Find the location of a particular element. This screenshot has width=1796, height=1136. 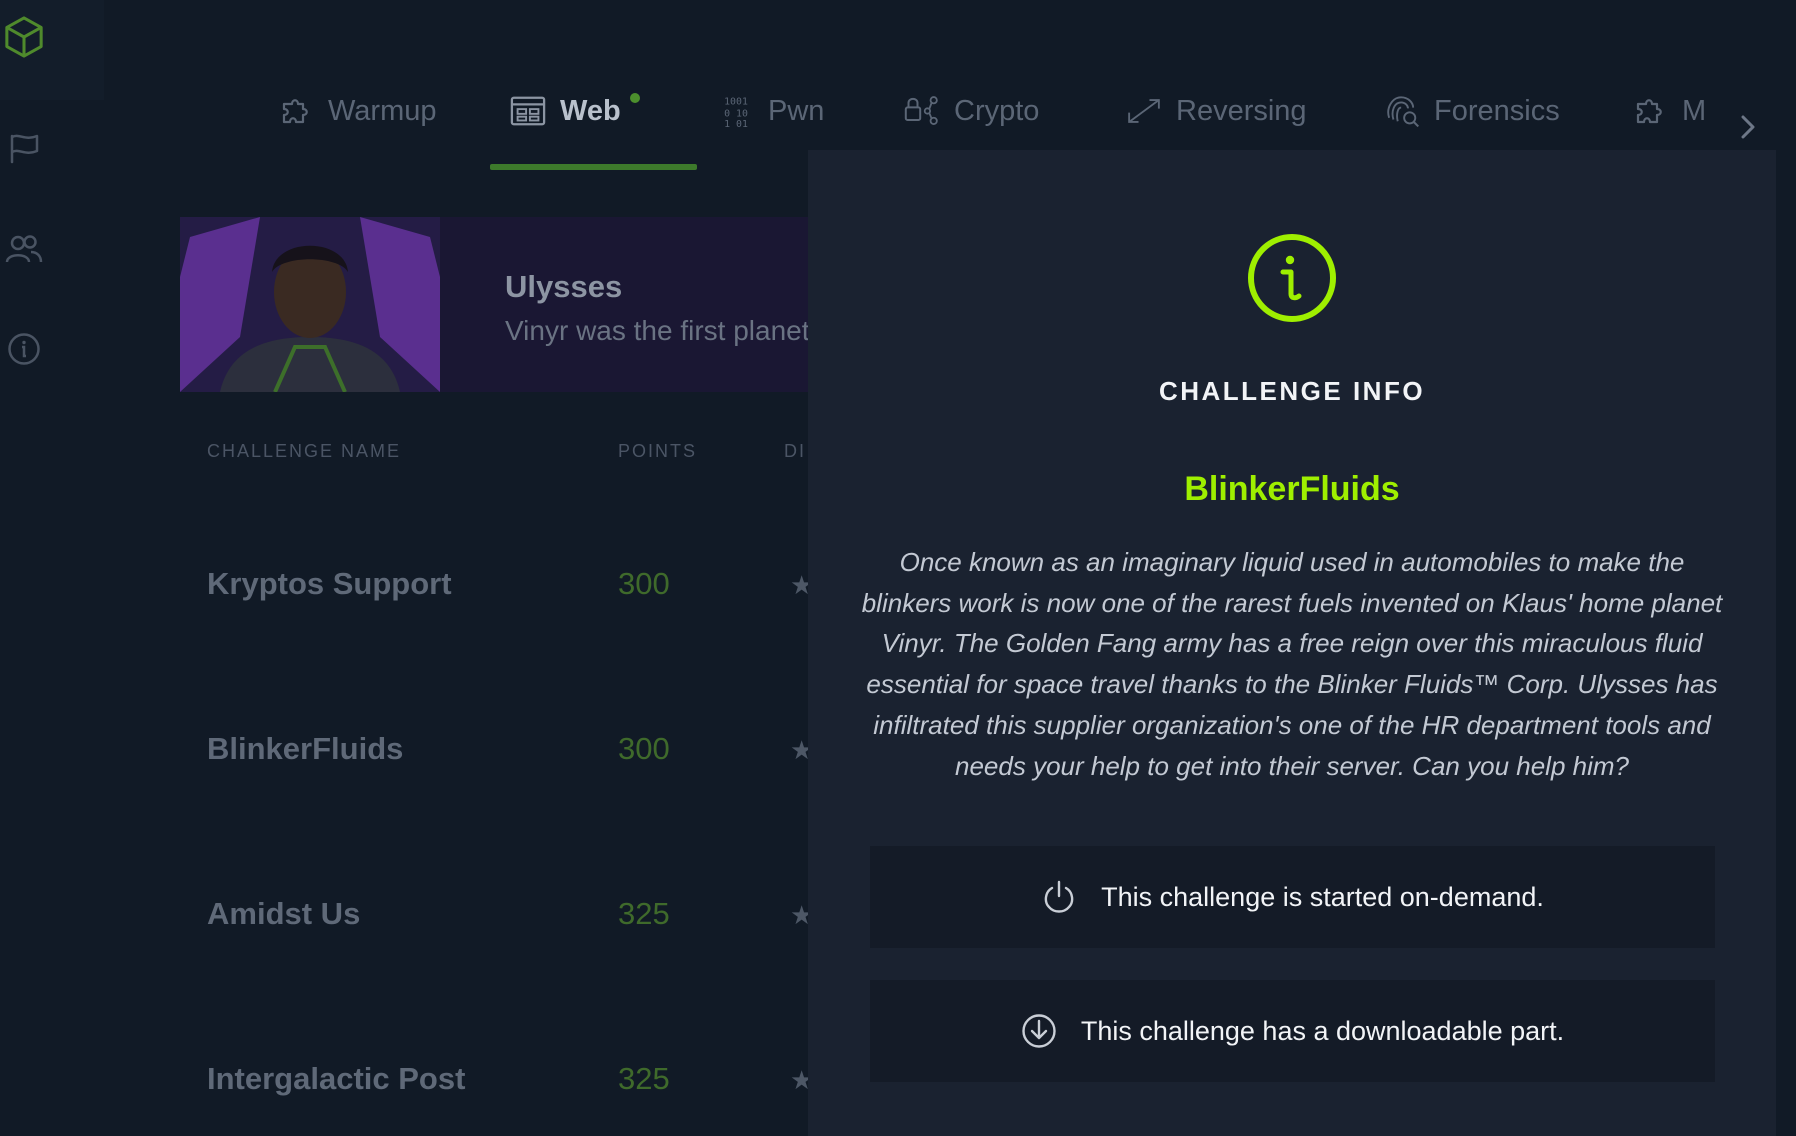

tab-crypto: Crypto is located at coordinates (971, 111).